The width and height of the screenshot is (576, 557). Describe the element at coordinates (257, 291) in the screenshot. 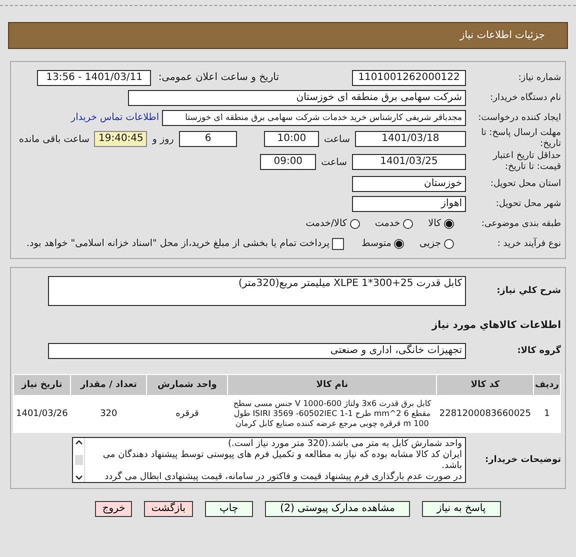

I see `description-field: کابل قدرت 25+300*1 XLPE میلیمتر مربع(320متر)` at that location.